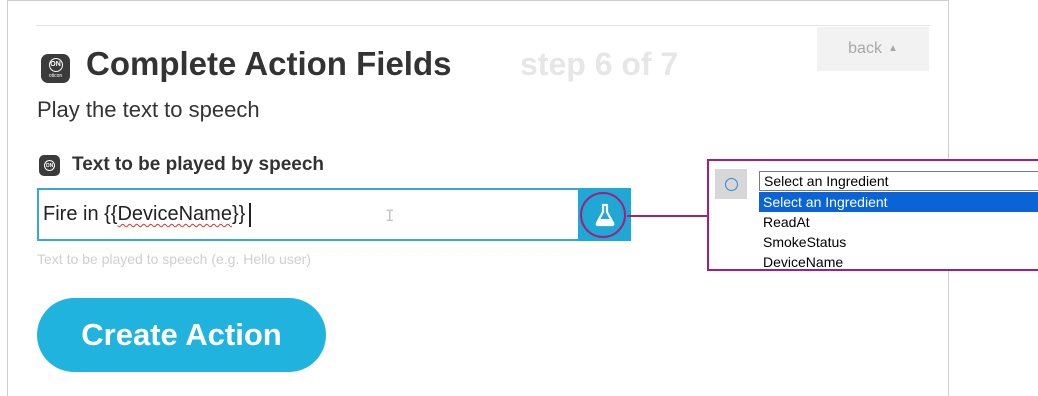 This screenshot has height=396, width=1038. I want to click on speech-text-input: Fire in {{DeviceName}} I, so click(307, 214).